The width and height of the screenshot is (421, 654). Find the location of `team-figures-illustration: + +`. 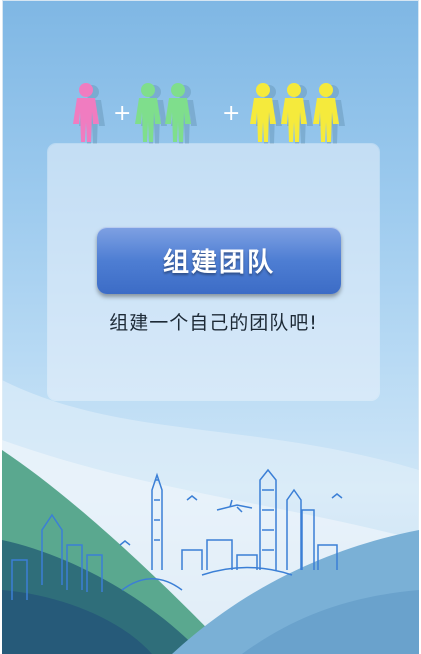

team-figures-illustration: + + is located at coordinates (209, 113).